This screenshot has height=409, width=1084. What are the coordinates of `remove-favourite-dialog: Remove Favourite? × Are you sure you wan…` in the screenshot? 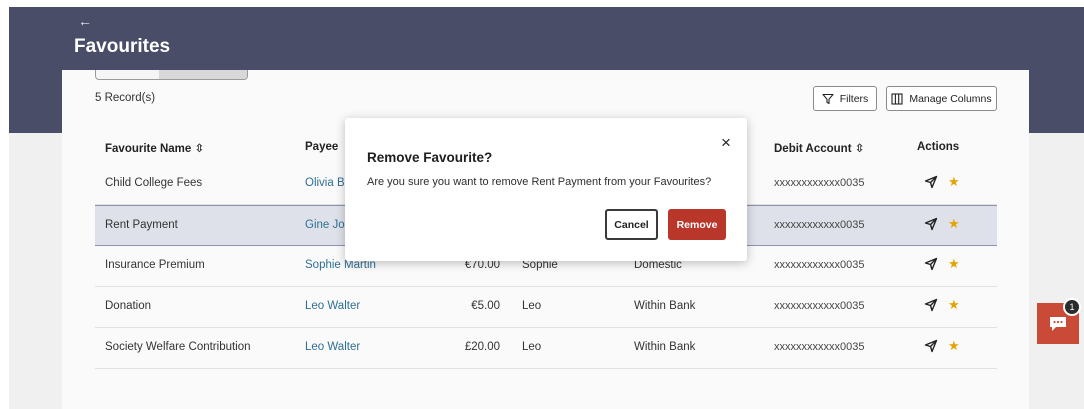 It's located at (546, 189).